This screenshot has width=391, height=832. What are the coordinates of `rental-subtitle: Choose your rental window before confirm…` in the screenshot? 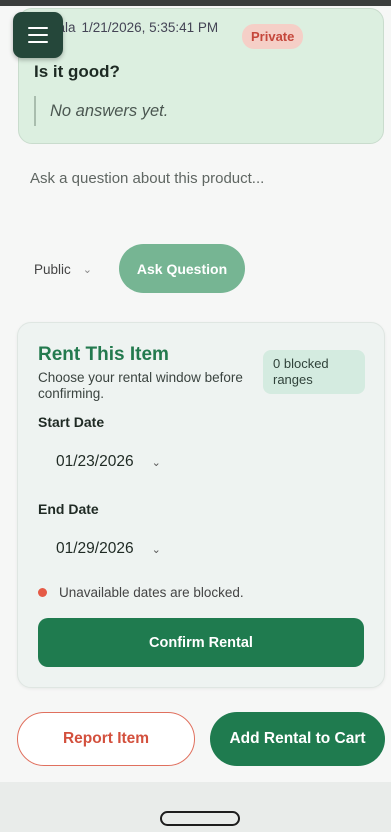 It's located at (140, 385).